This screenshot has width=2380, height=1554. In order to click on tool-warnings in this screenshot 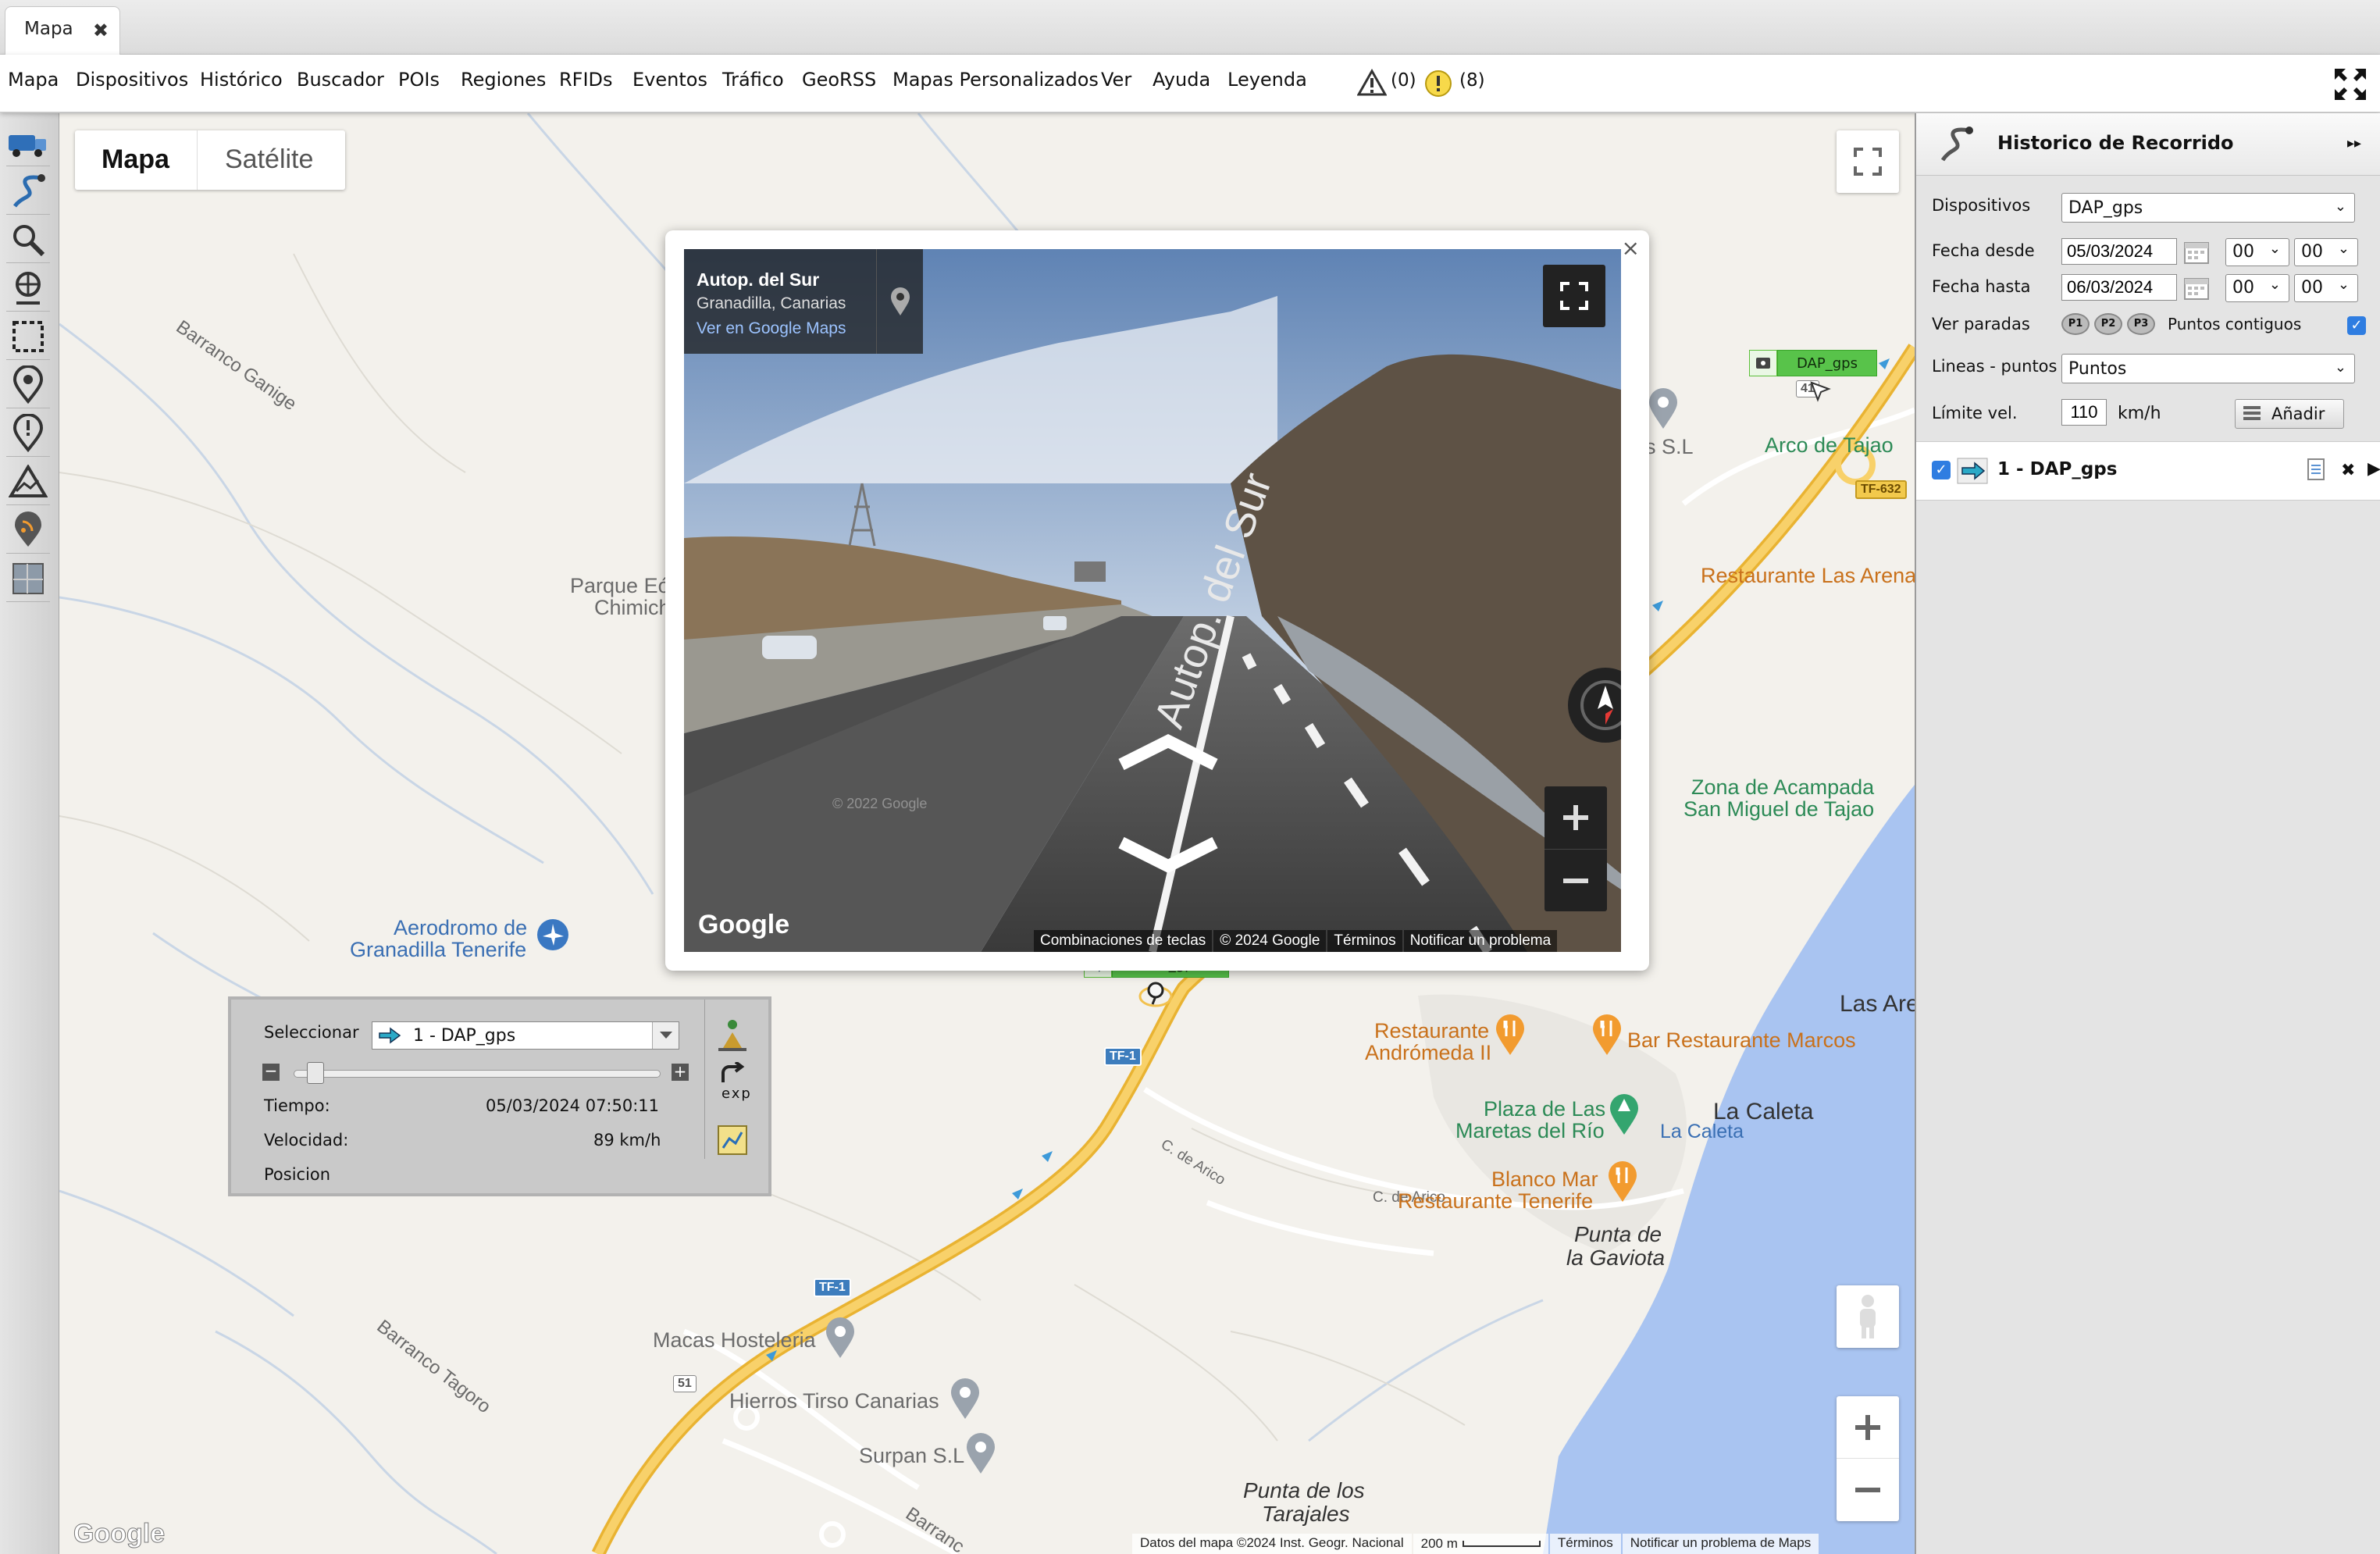, I will do `click(28, 481)`.